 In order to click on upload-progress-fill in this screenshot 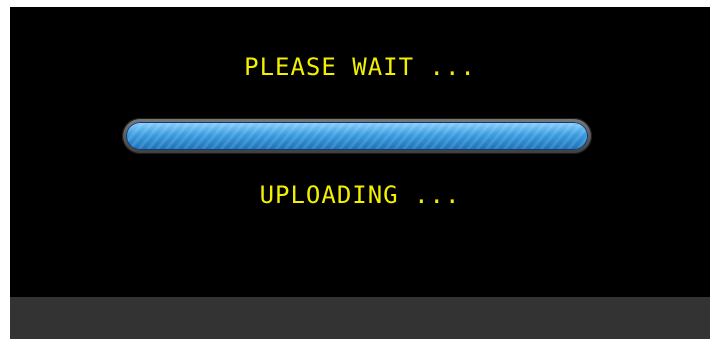, I will do `click(357, 136)`.